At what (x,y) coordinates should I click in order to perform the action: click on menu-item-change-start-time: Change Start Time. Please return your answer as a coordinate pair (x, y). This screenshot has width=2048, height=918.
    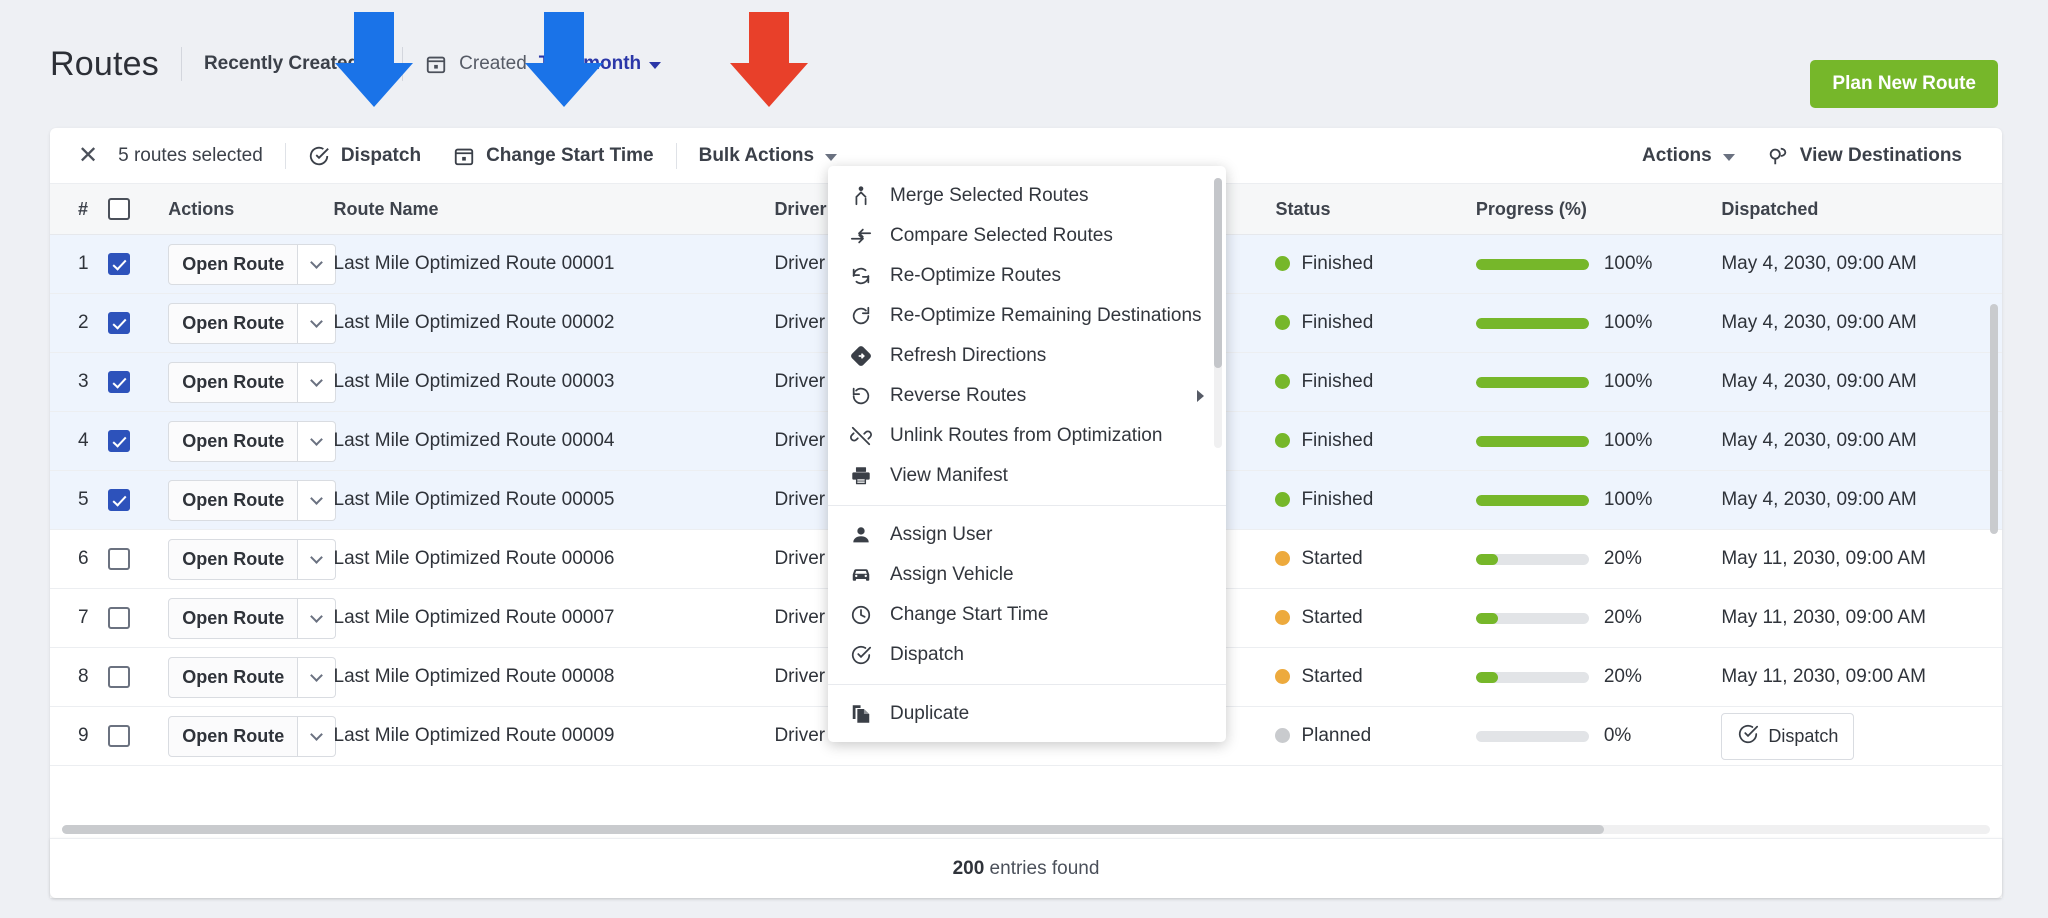
    Looking at the image, I should click on (1027, 615).